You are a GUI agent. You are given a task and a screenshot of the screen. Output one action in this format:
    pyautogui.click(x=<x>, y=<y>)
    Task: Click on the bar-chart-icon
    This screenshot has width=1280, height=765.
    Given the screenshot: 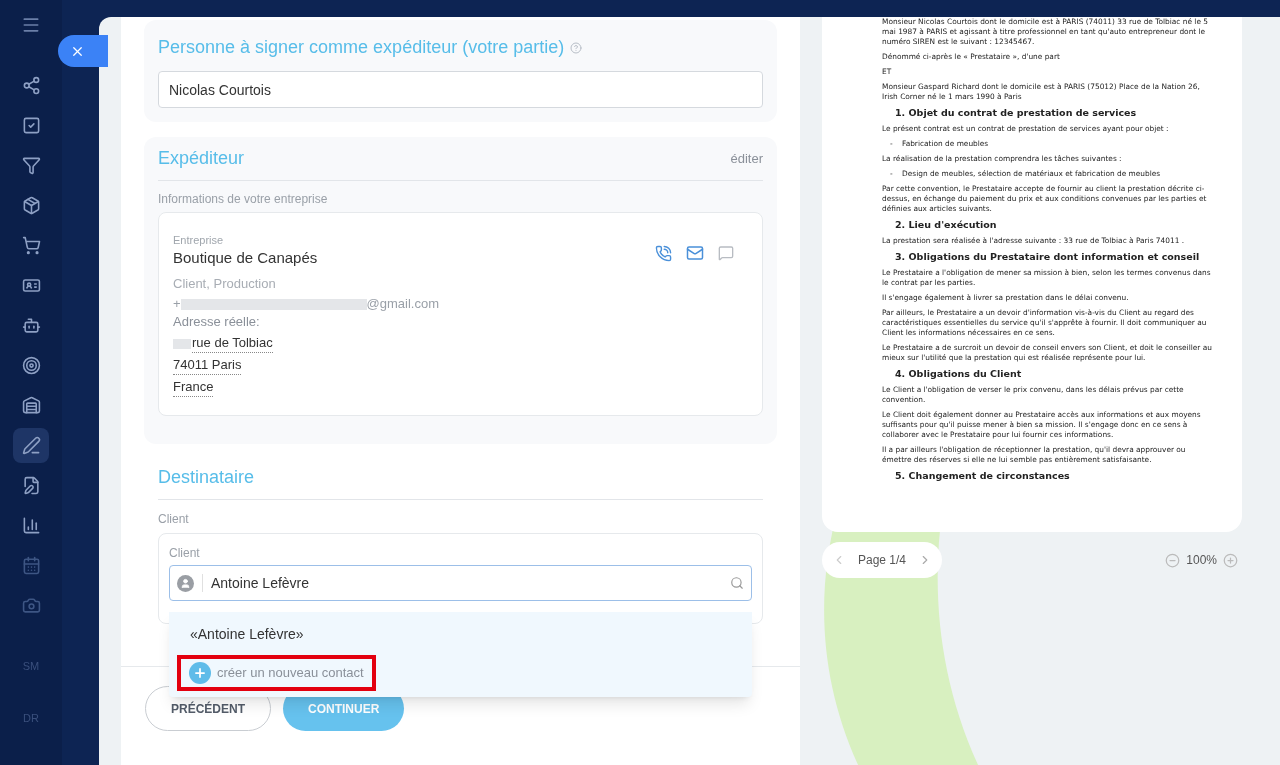 What is the action you would take?
    pyautogui.click(x=31, y=525)
    